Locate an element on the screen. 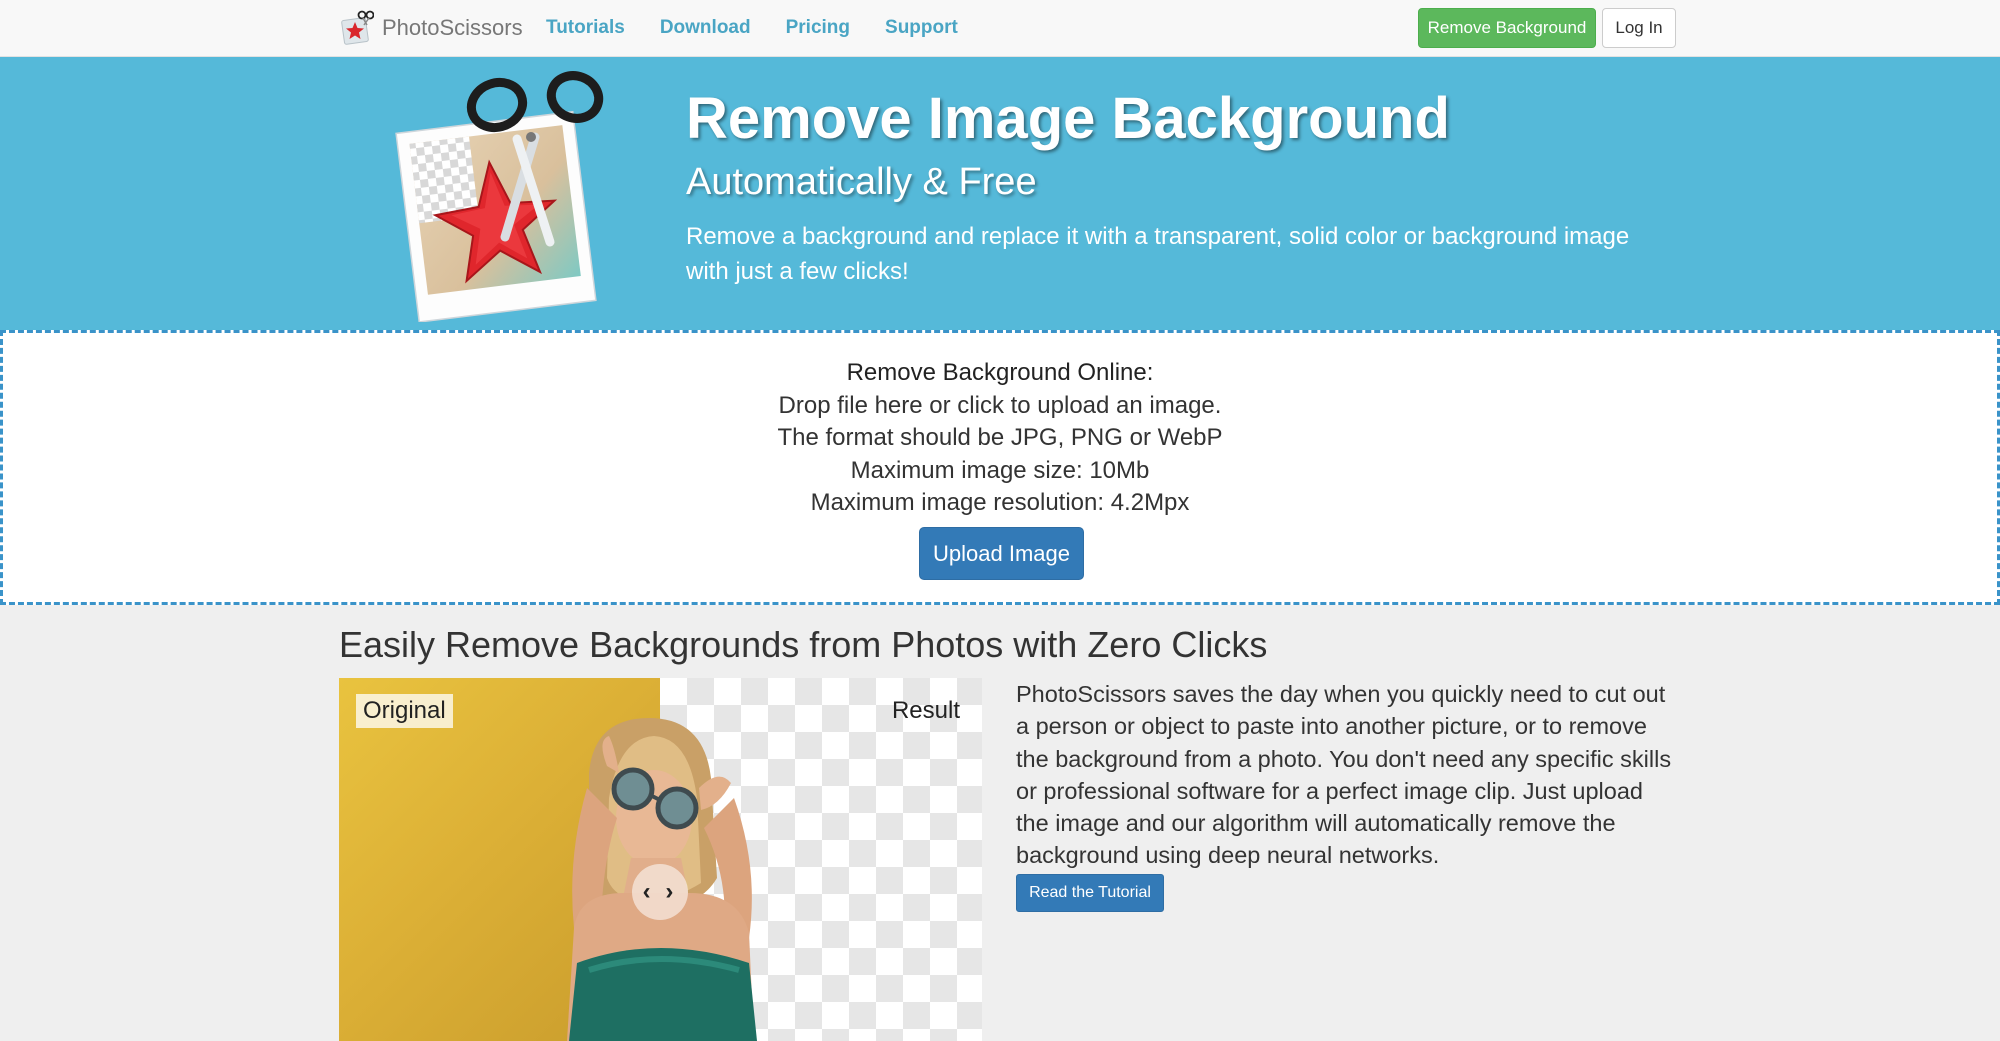 The width and height of the screenshot is (2000, 1041). read-tutorial-button: Read the Tutorial is located at coordinates (1090, 893).